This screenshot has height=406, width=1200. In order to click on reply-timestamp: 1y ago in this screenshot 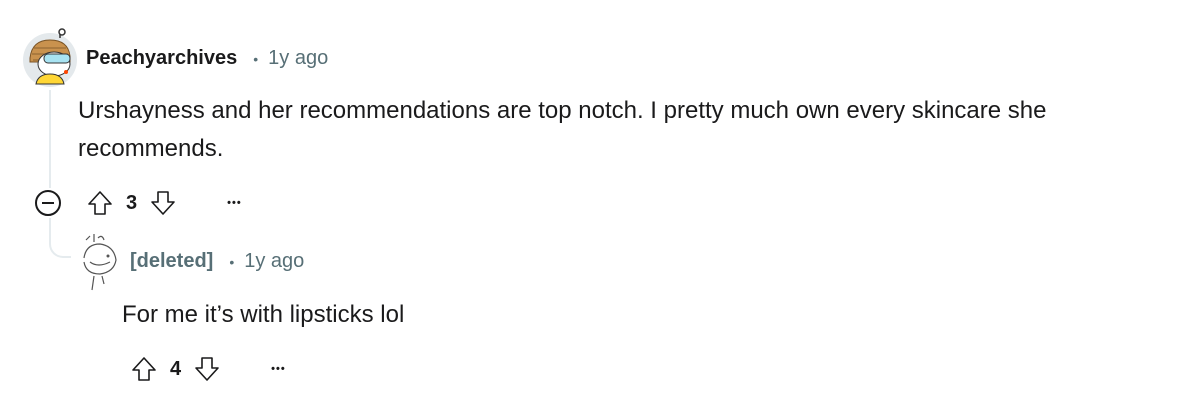, I will do `click(274, 261)`.